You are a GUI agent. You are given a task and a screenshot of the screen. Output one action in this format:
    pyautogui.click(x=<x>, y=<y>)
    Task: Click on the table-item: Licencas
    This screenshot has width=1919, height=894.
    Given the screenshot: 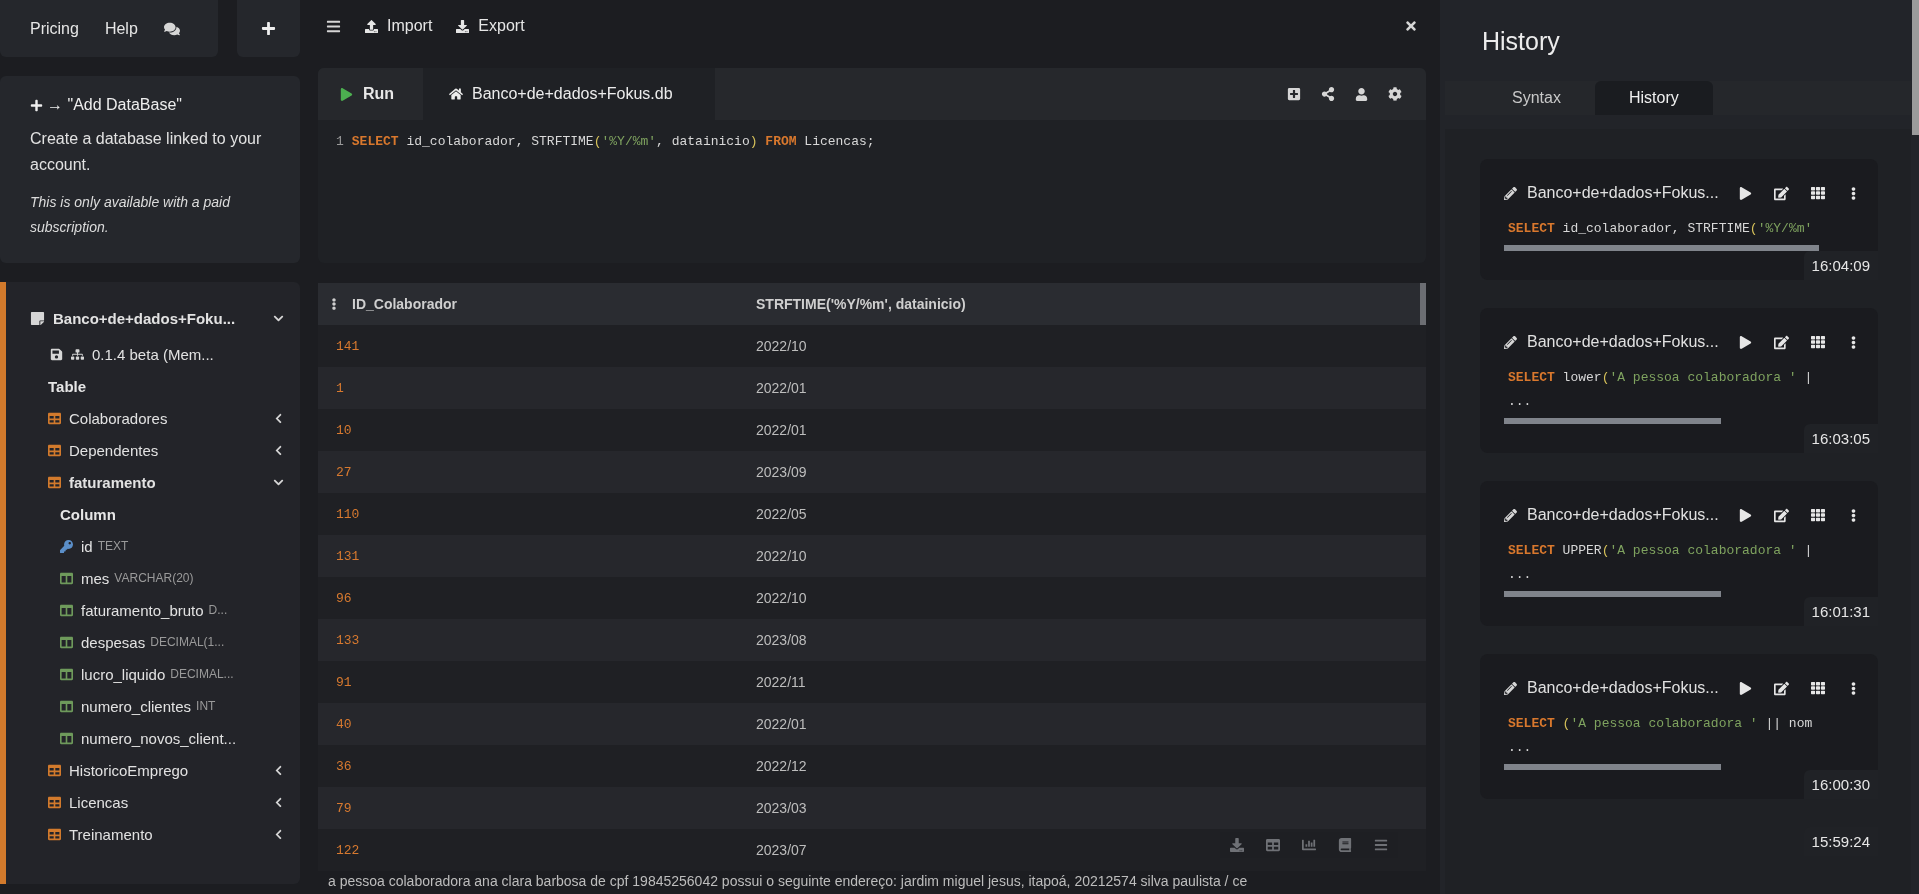 What is the action you would take?
    pyautogui.click(x=165, y=802)
    